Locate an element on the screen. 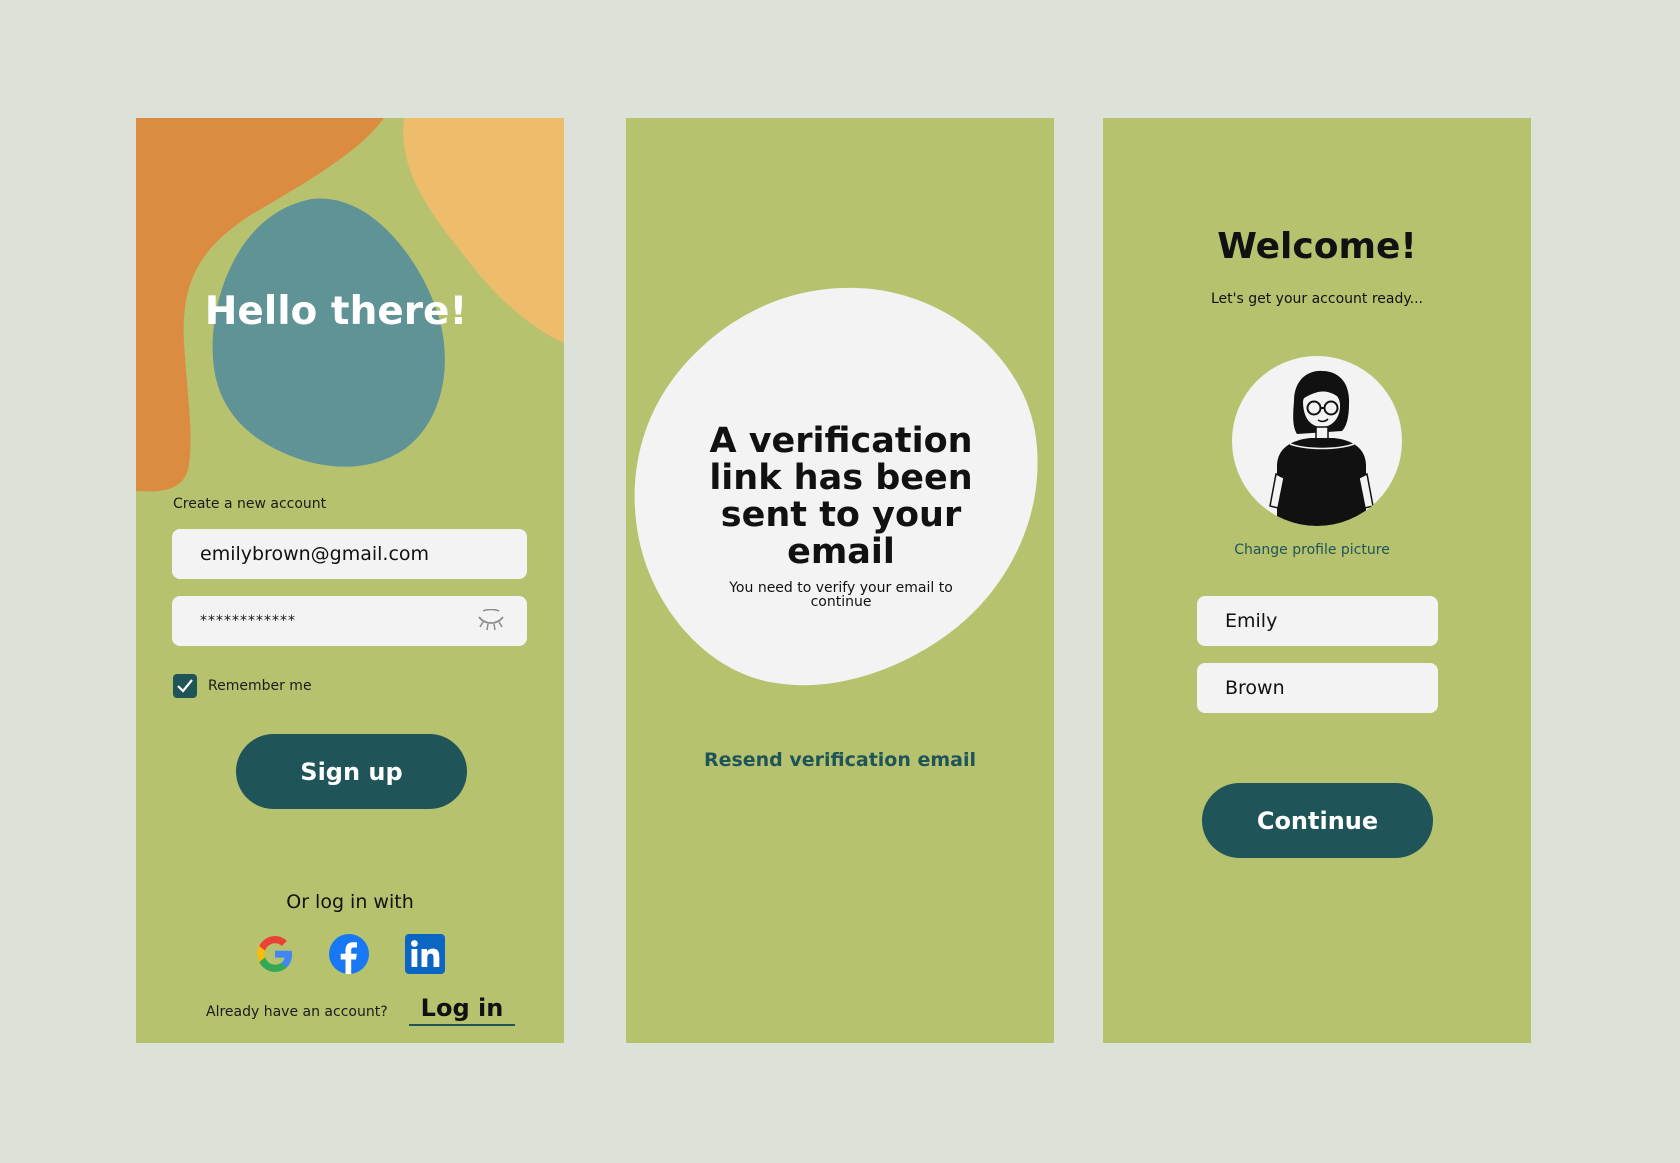  facebook-icon is located at coordinates (349, 954).